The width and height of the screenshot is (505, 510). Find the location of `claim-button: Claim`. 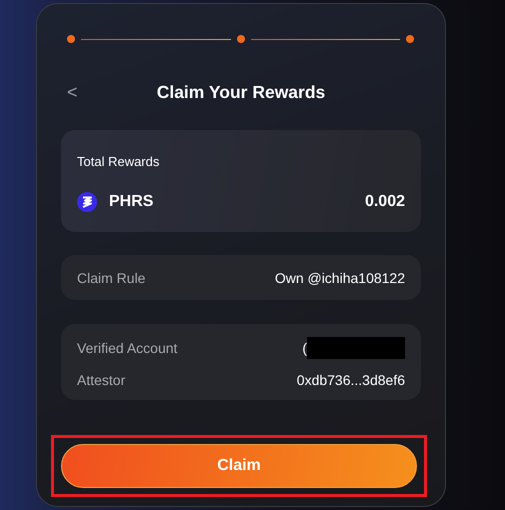

claim-button: Claim is located at coordinates (239, 466).